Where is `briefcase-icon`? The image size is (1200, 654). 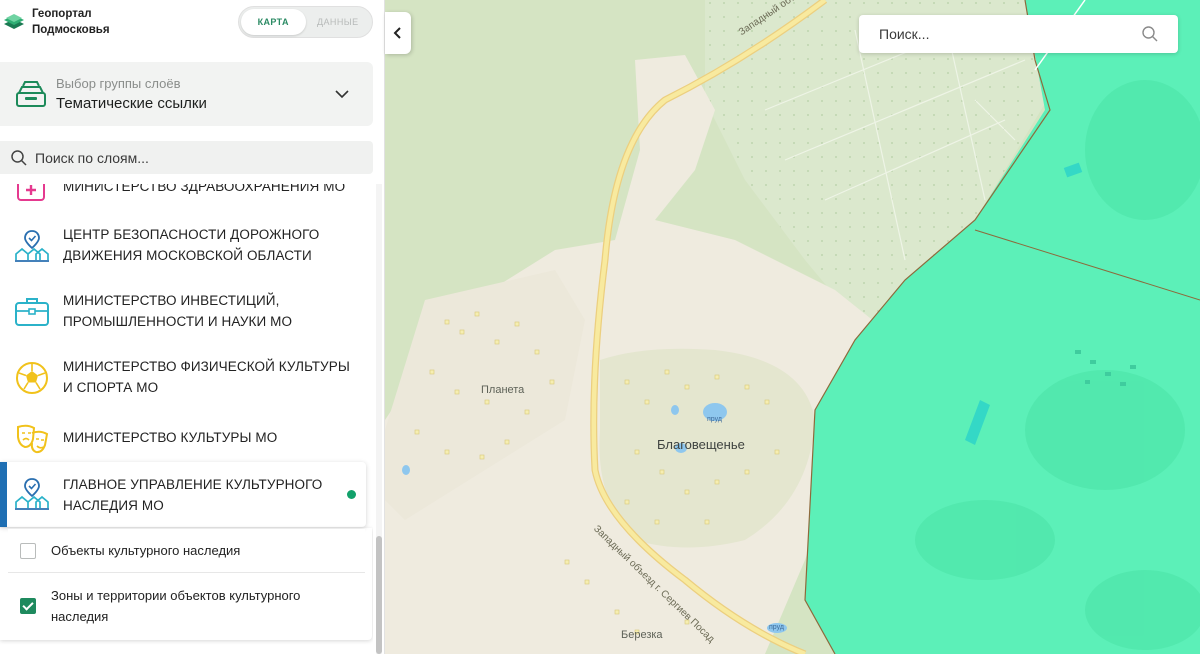
briefcase-icon is located at coordinates (32, 312).